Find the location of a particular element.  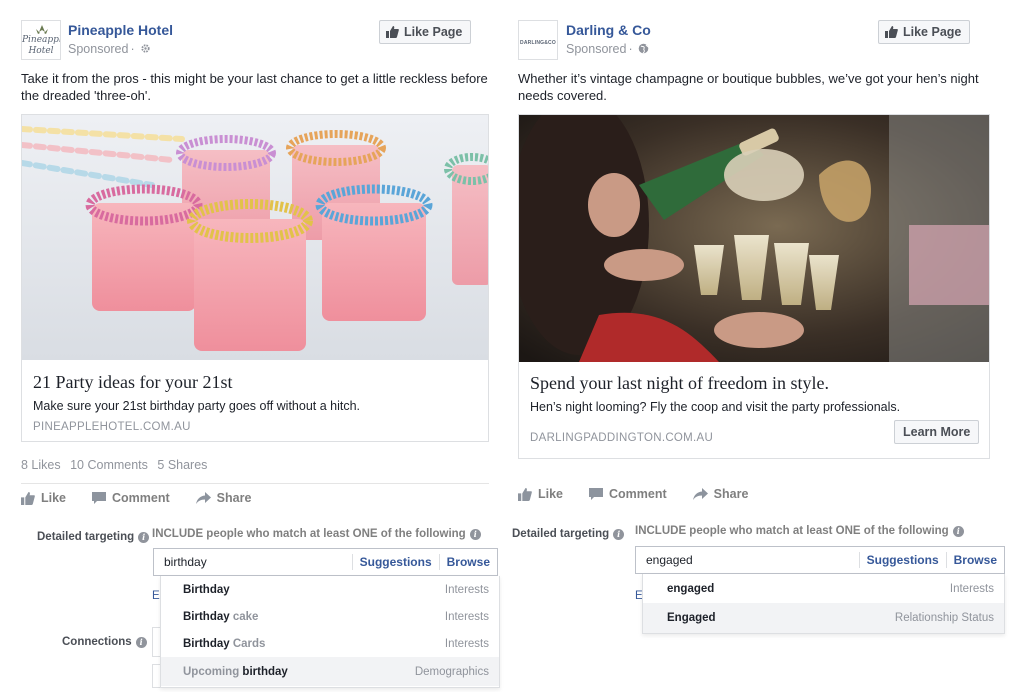

darling-co-avatar: DARLING&CO is located at coordinates (538, 40).